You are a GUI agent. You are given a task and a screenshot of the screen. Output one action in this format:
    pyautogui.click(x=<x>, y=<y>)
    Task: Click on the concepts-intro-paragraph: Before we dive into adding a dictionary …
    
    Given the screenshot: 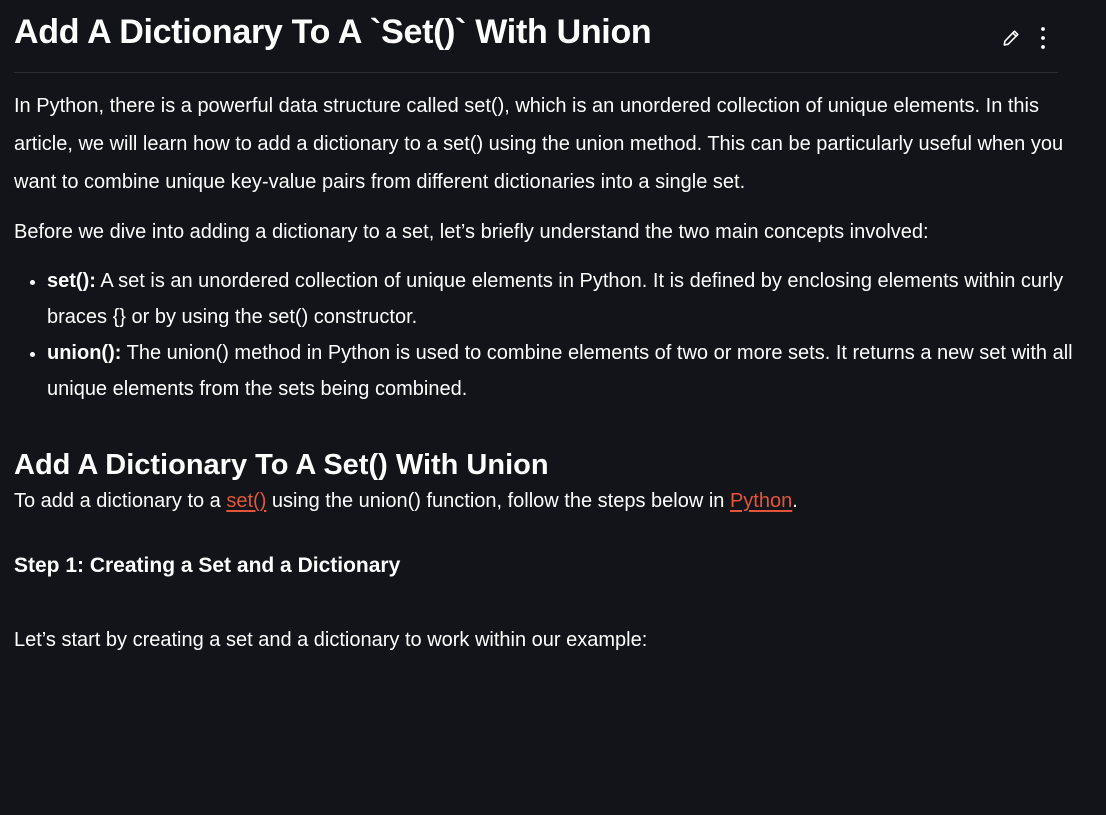 What is the action you would take?
    pyautogui.click(x=471, y=232)
    